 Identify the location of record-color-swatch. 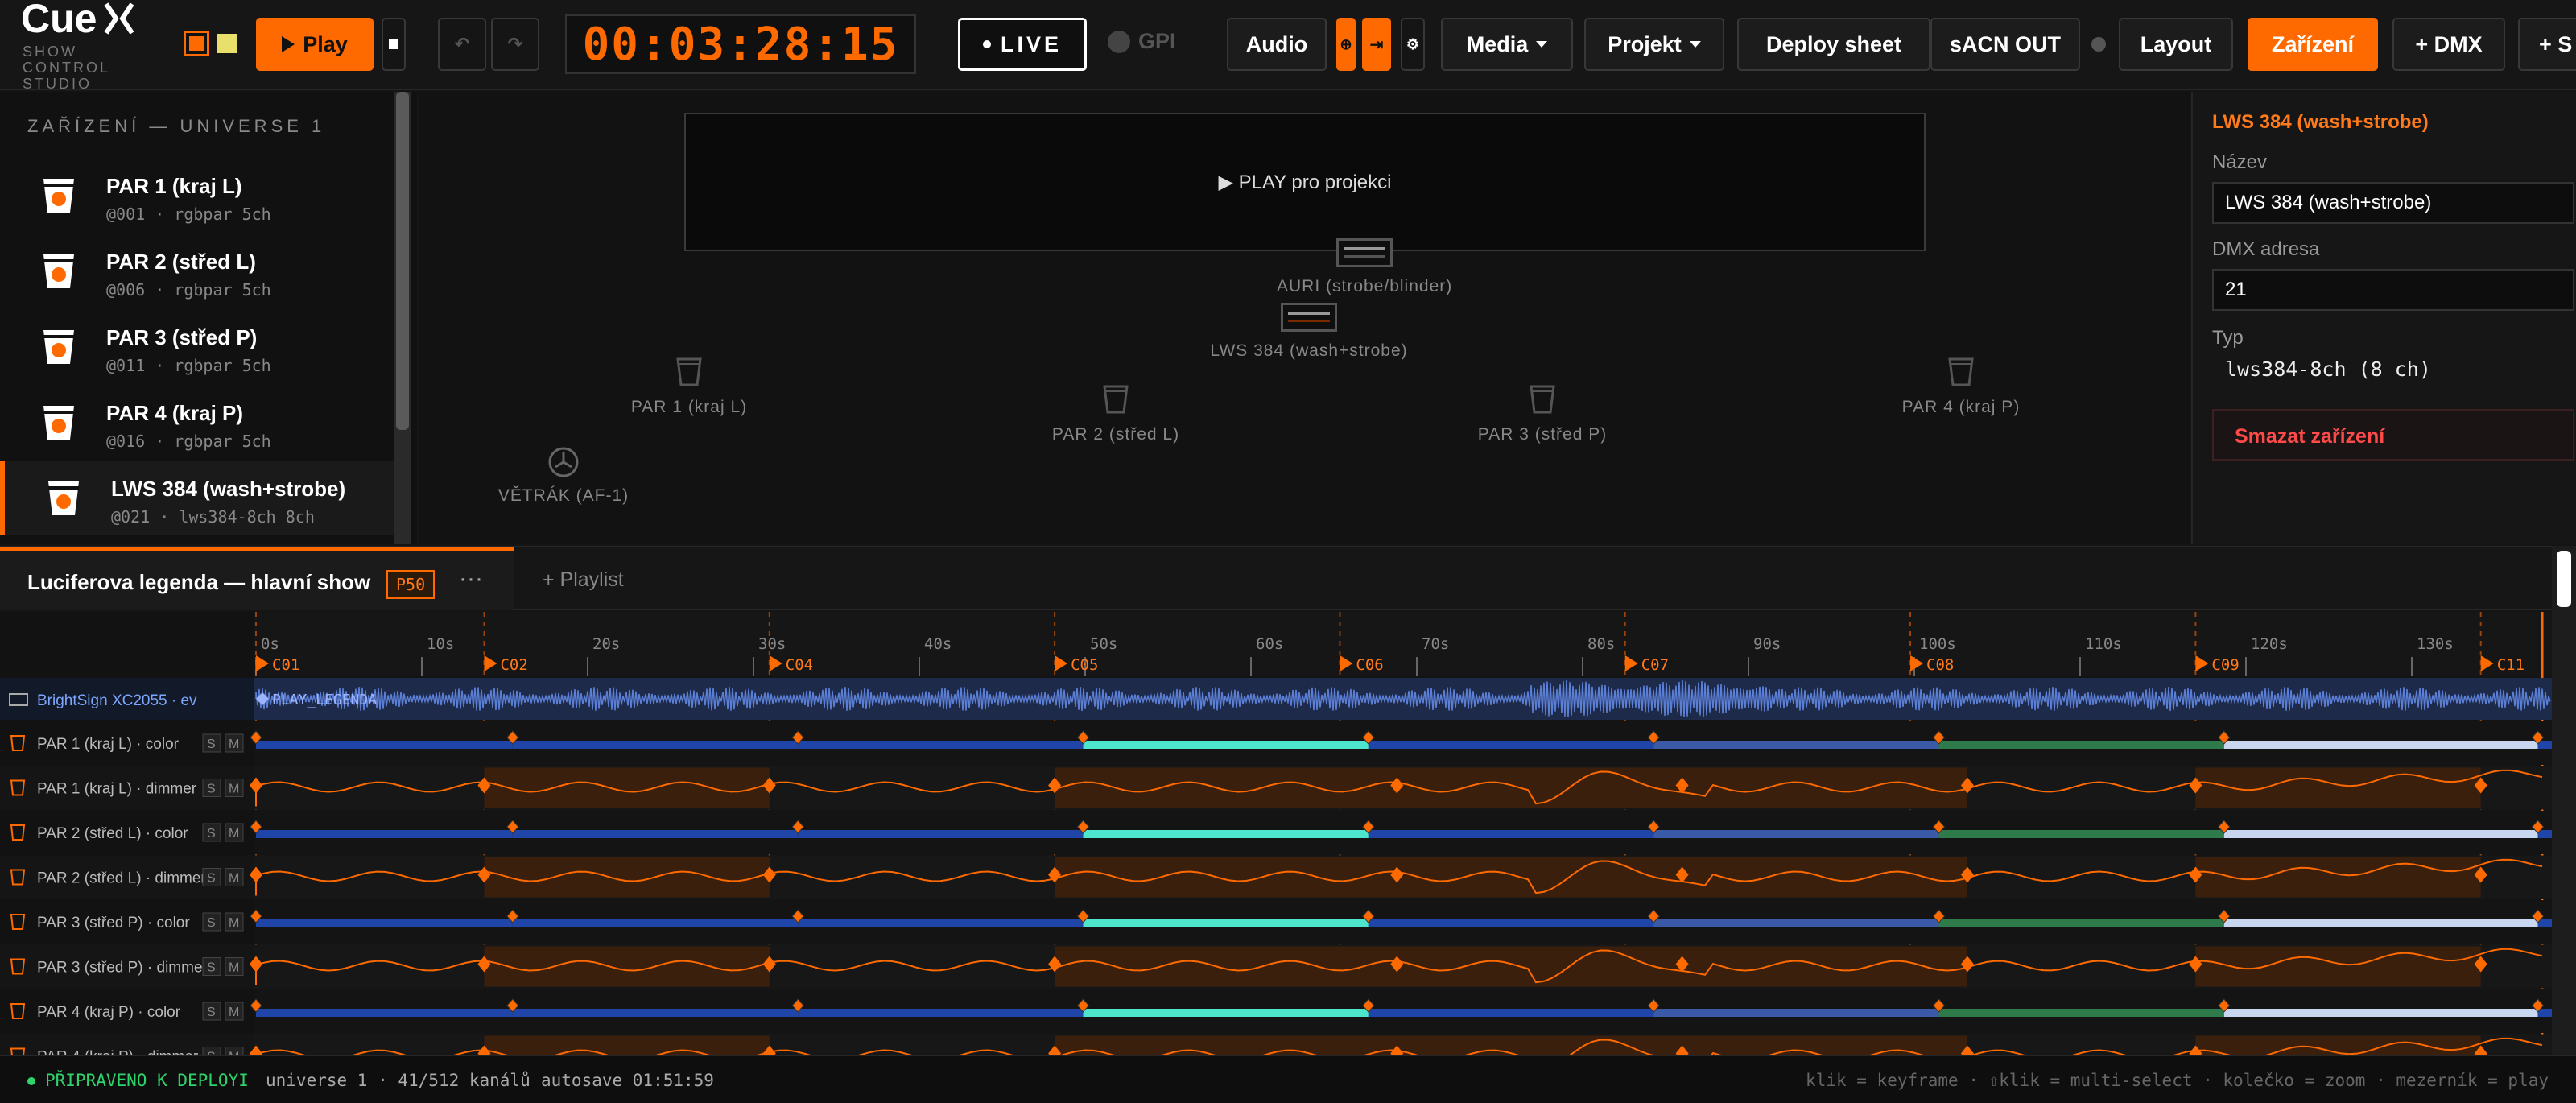
(196, 43).